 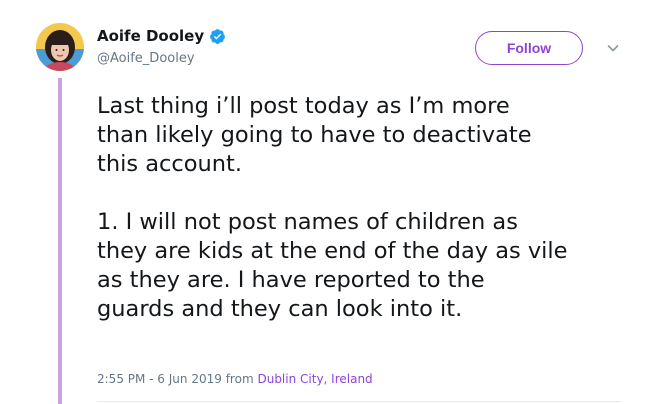 I want to click on user-name-row: Aoife Dooley, so click(x=161, y=36).